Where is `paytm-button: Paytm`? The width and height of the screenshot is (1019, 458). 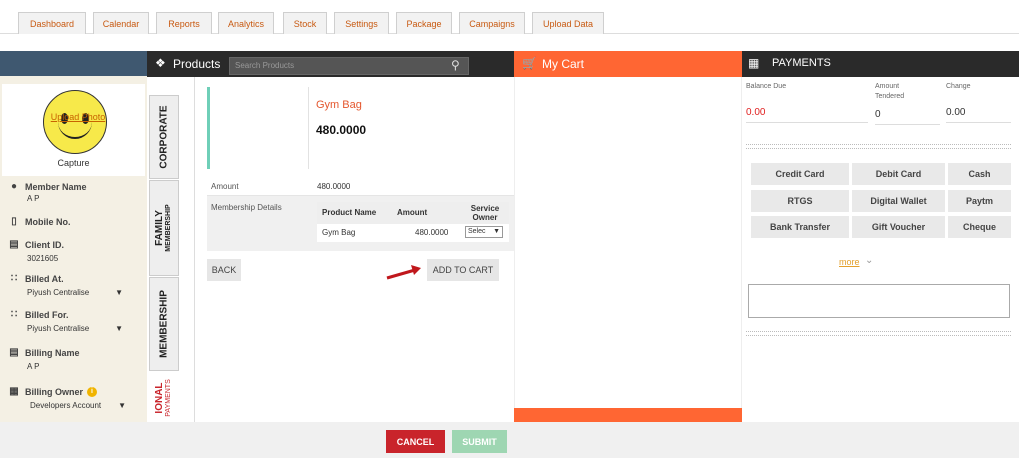
paytm-button: Paytm is located at coordinates (979, 201).